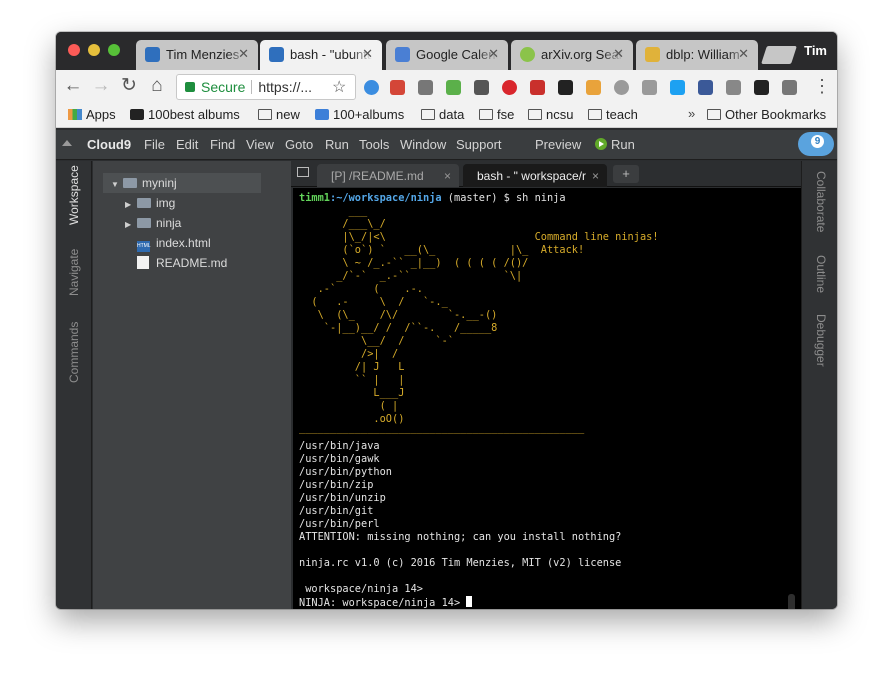 The image size is (893, 689). What do you see at coordinates (821, 201) in the screenshot?
I see `tab-collaborate: Collaborate` at bounding box center [821, 201].